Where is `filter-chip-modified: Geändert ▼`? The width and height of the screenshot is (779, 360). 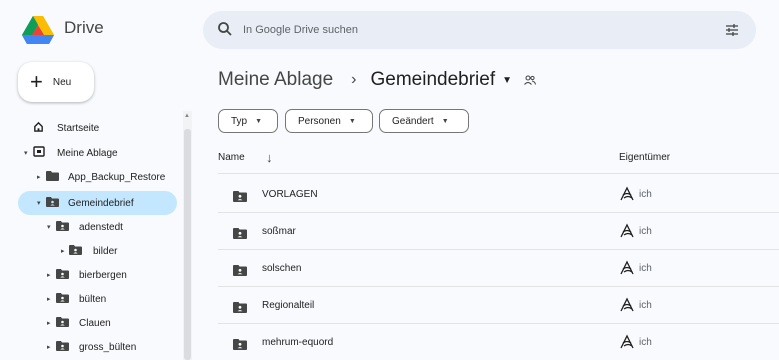 filter-chip-modified: Geändert ▼ is located at coordinates (424, 121).